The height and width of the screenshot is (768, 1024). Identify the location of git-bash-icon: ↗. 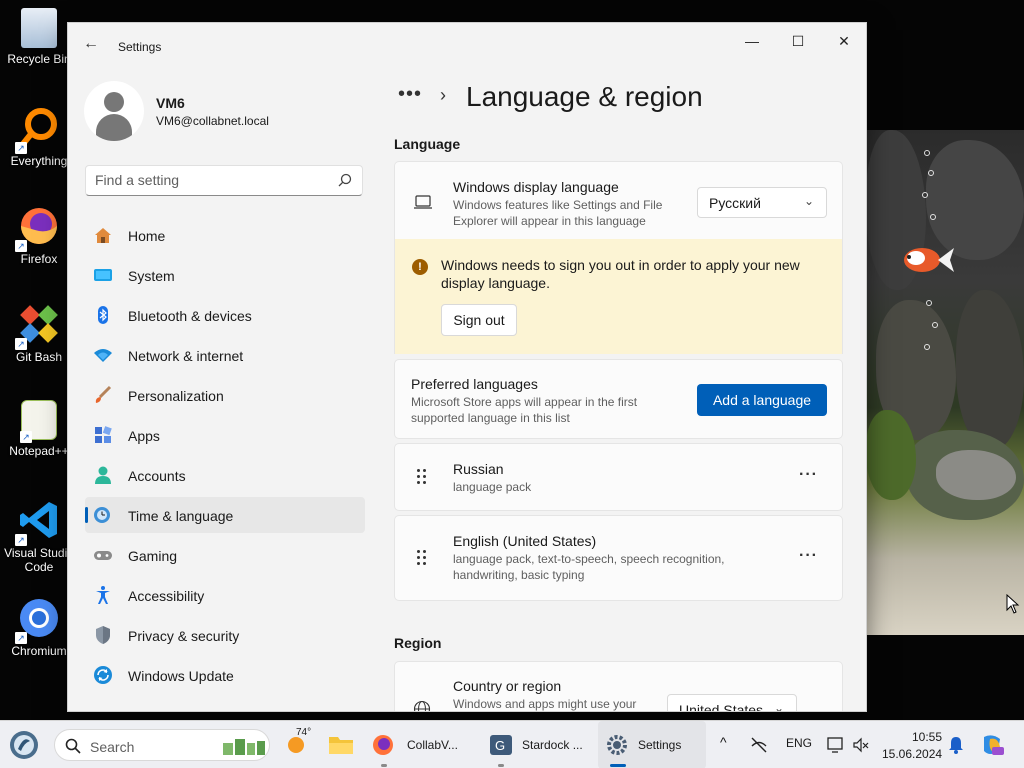
(38, 326).